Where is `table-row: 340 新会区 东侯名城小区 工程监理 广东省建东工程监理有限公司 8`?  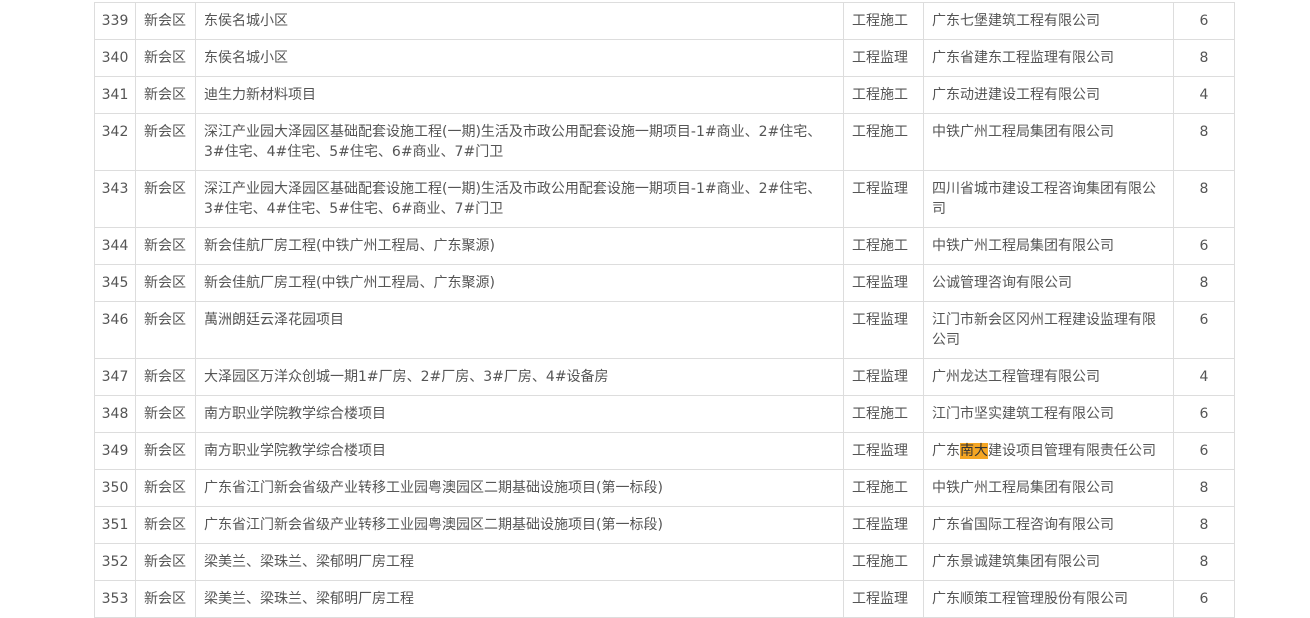
table-row: 340 新会区 东侯名城小区 工程监理 广东省建东工程监理有限公司 8 is located at coordinates (664, 58).